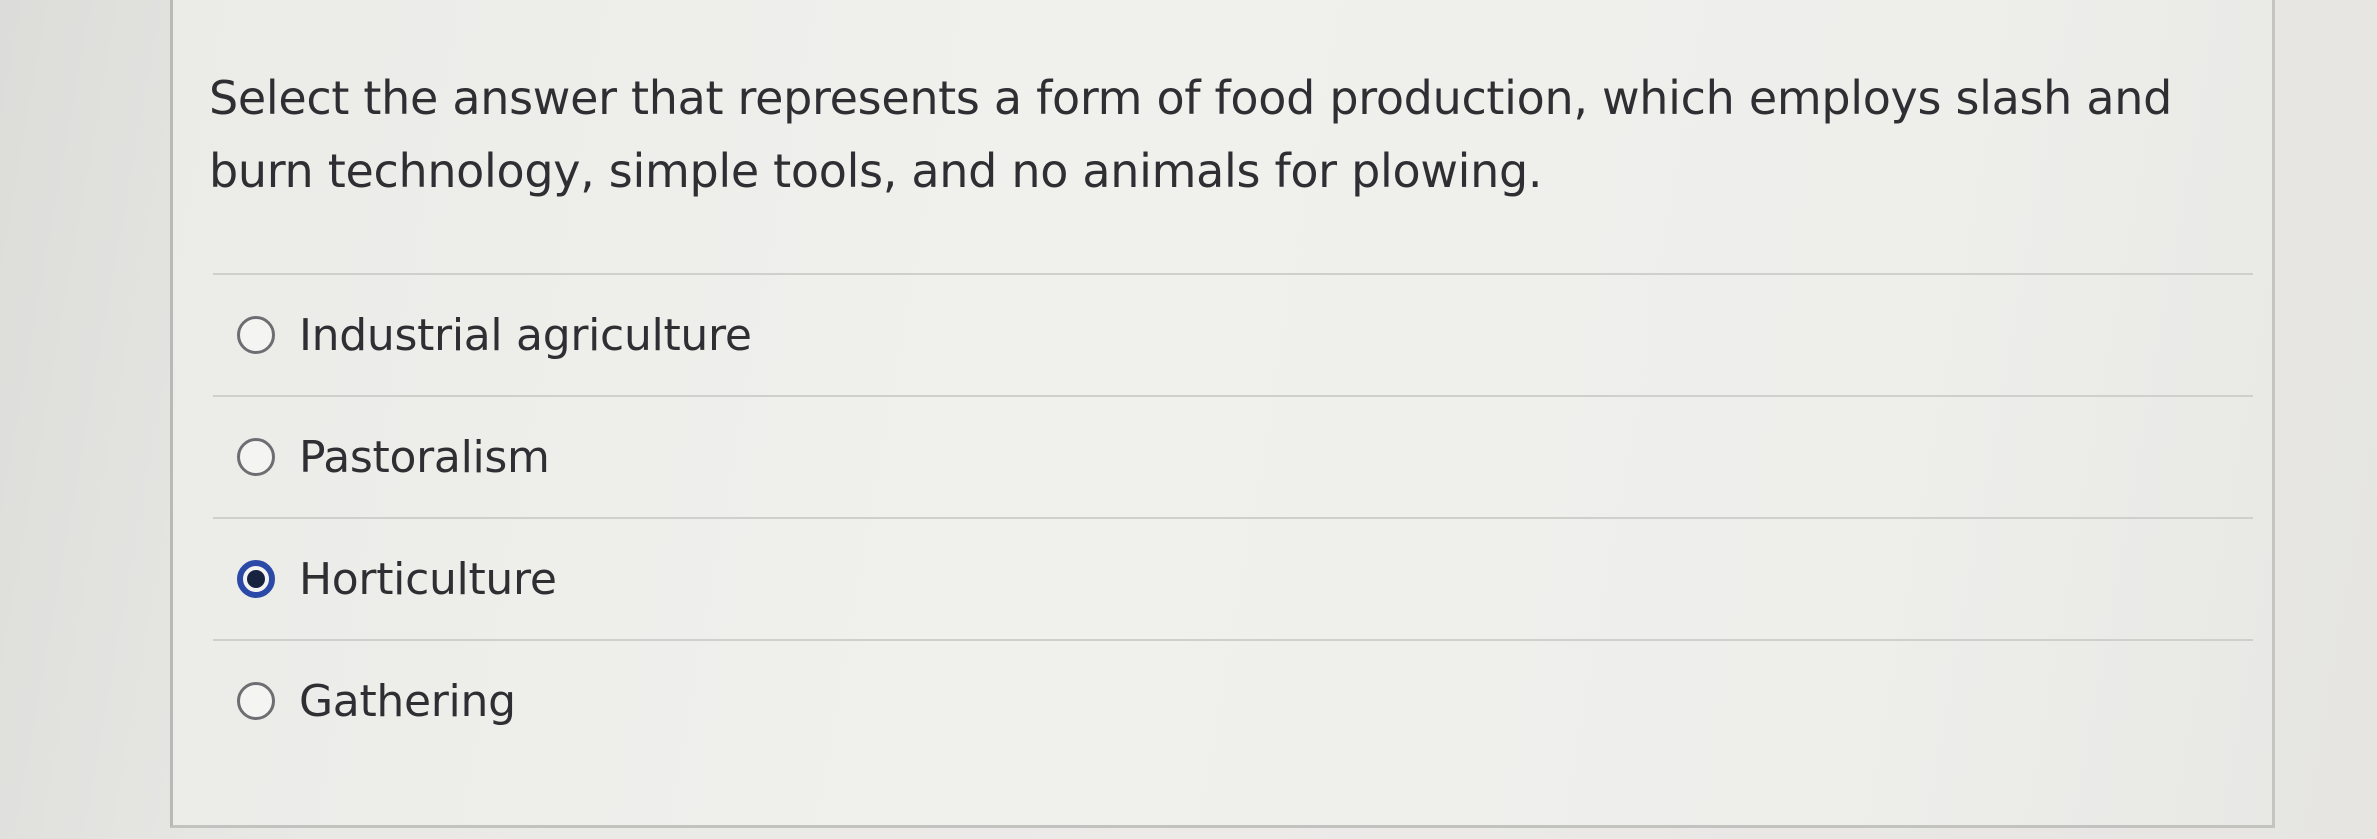 This screenshot has width=2377, height=839. I want to click on option-industrial-agriculture: Industrial agriculture, so click(1233, 335).